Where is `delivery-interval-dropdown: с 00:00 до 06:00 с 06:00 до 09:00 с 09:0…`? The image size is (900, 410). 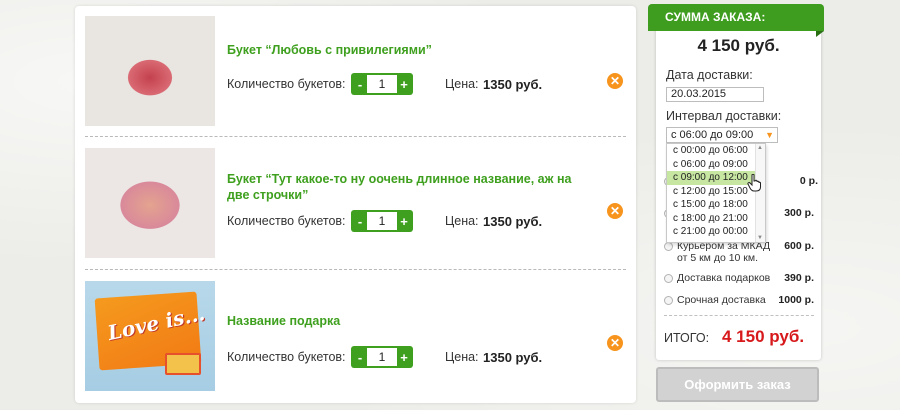
delivery-interval-dropdown: с 00:00 до 06:00 с 06:00 до 09:00 с 09:0… is located at coordinates (716, 193).